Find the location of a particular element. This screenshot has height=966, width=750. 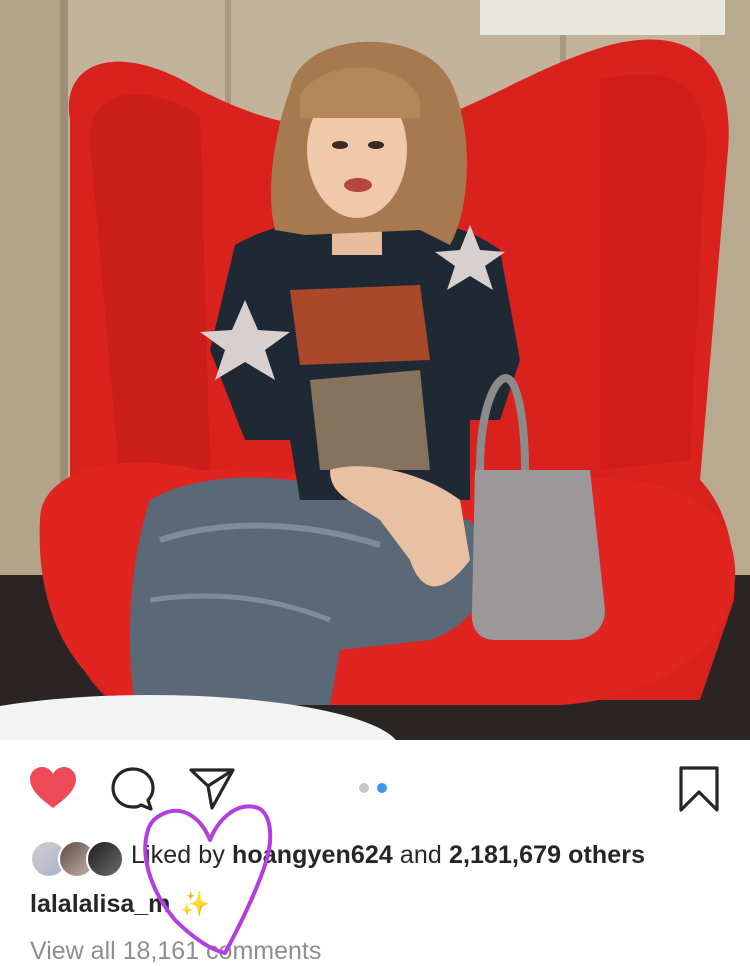

liked-by-middle: and is located at coordinates (420, 855).